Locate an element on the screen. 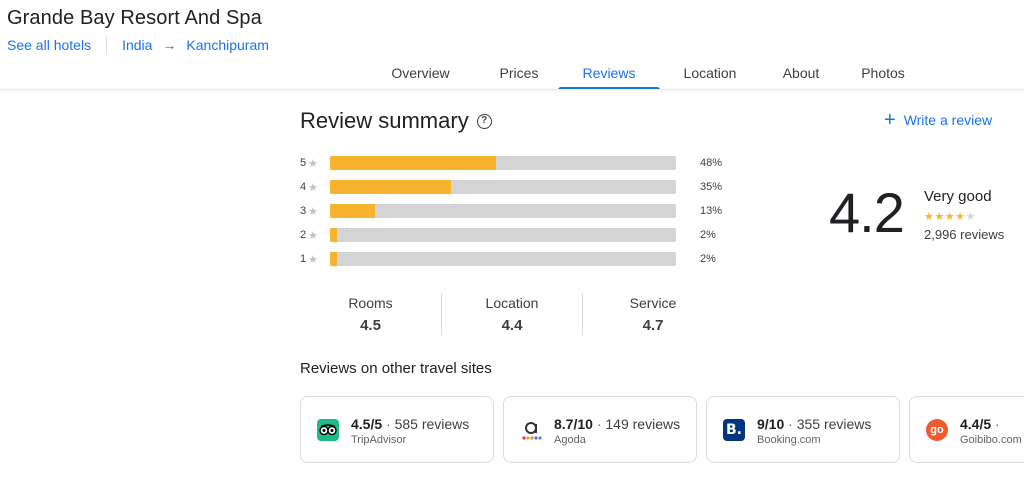 The image size is (1024, 480). category-ratings: Rooms 4.5 Location 4.4 Service 4.7 is located at coordinates (511, 314).